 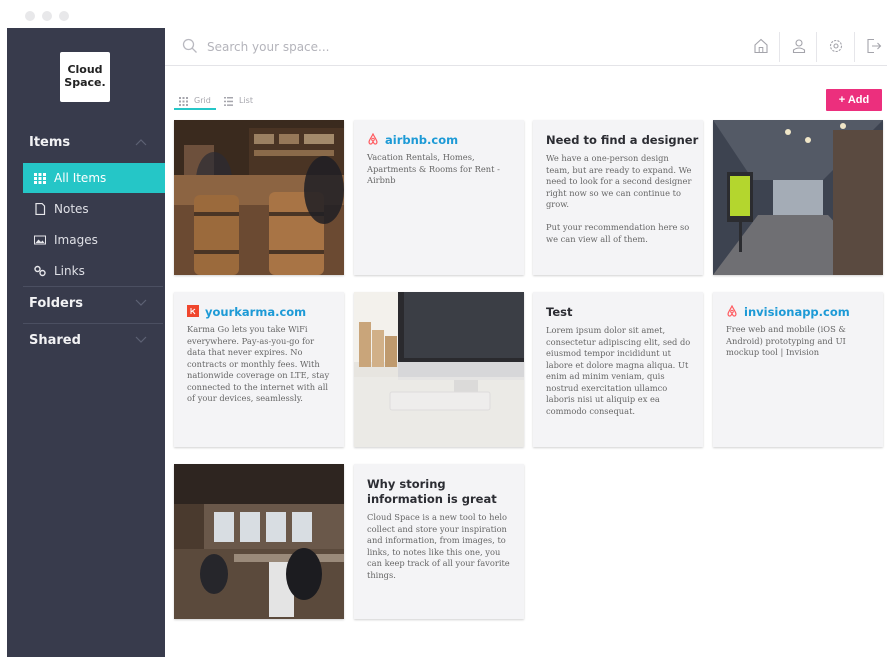 I want to click on logo-line-2: Space., so click(x=85, y=82).